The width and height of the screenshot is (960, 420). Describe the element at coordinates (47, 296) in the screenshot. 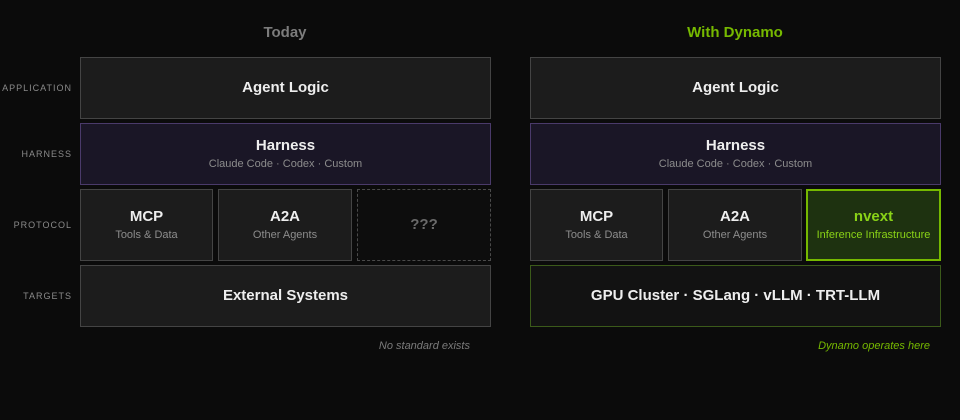

I see `row-label-targets: TARGETS` at that location.